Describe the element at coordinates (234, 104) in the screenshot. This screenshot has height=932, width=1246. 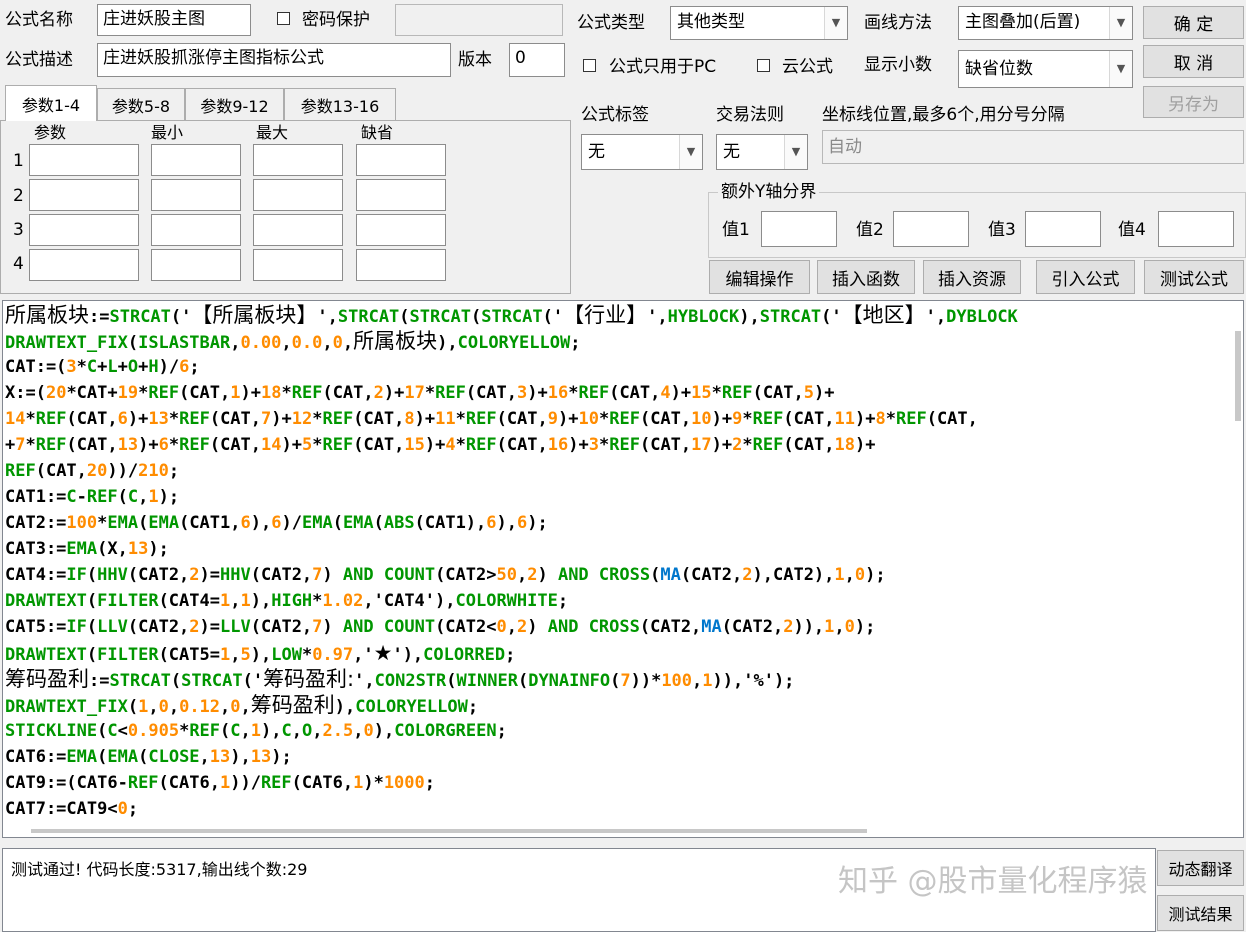
I see `tab-params-9-12: 参数9-12` at that location.